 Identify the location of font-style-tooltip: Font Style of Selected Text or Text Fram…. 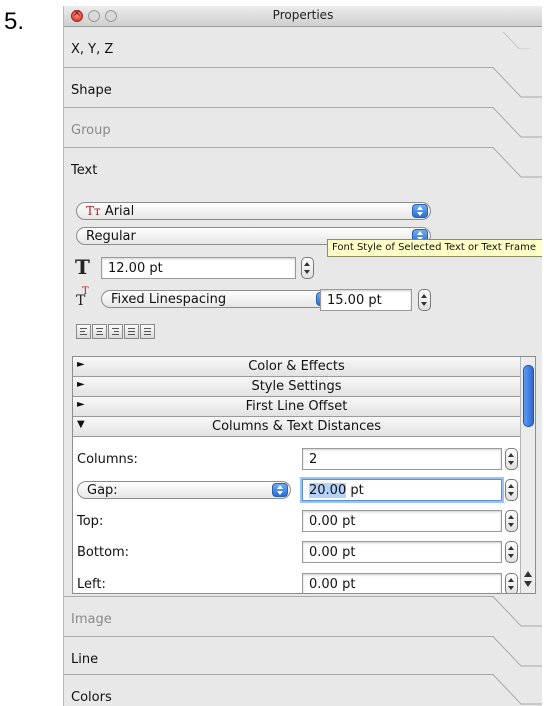
(434, 248).